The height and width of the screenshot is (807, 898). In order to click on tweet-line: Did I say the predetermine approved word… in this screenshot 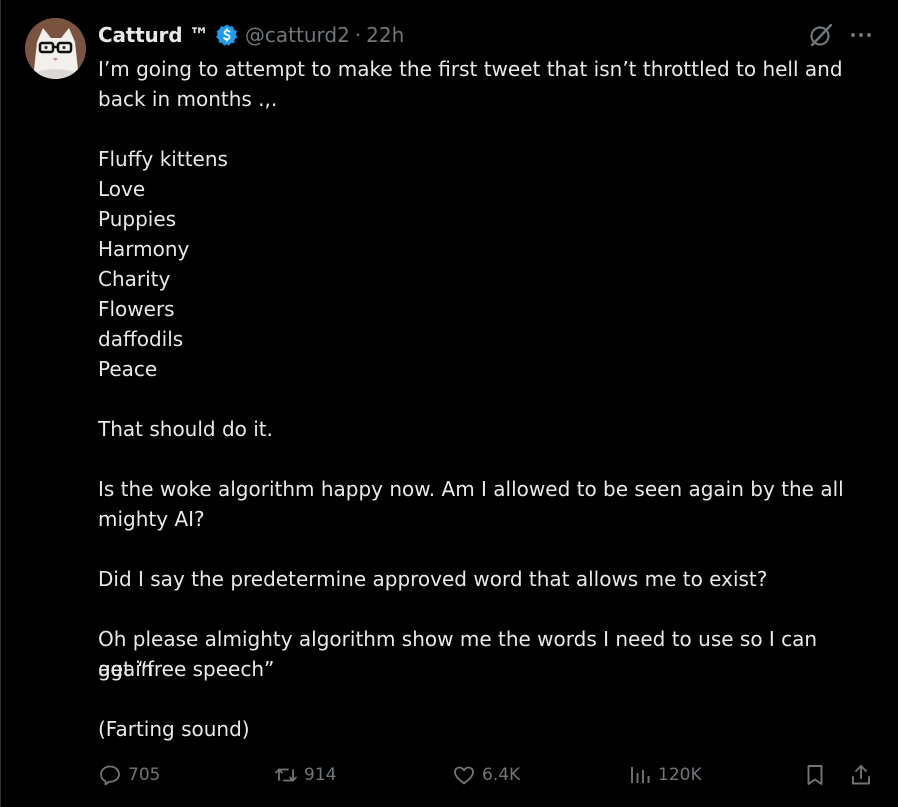, I will do `click(433, 579)`.